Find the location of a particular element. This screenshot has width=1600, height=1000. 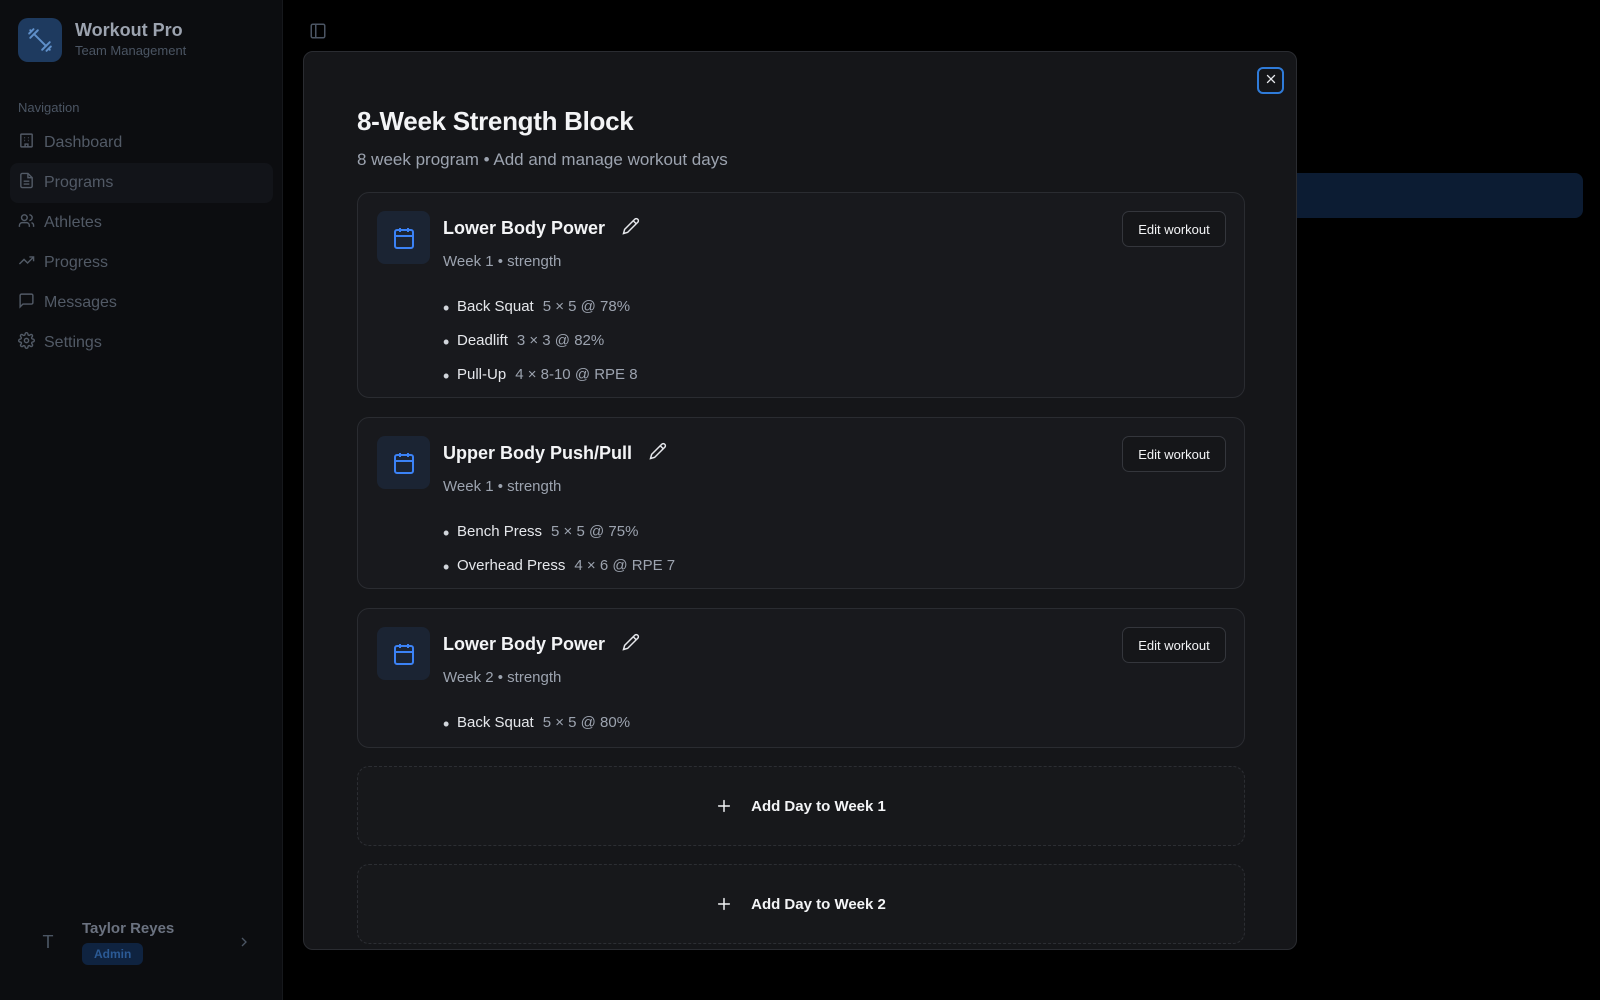

dumbbell-logo-icon is located at coordinates (40, 40).